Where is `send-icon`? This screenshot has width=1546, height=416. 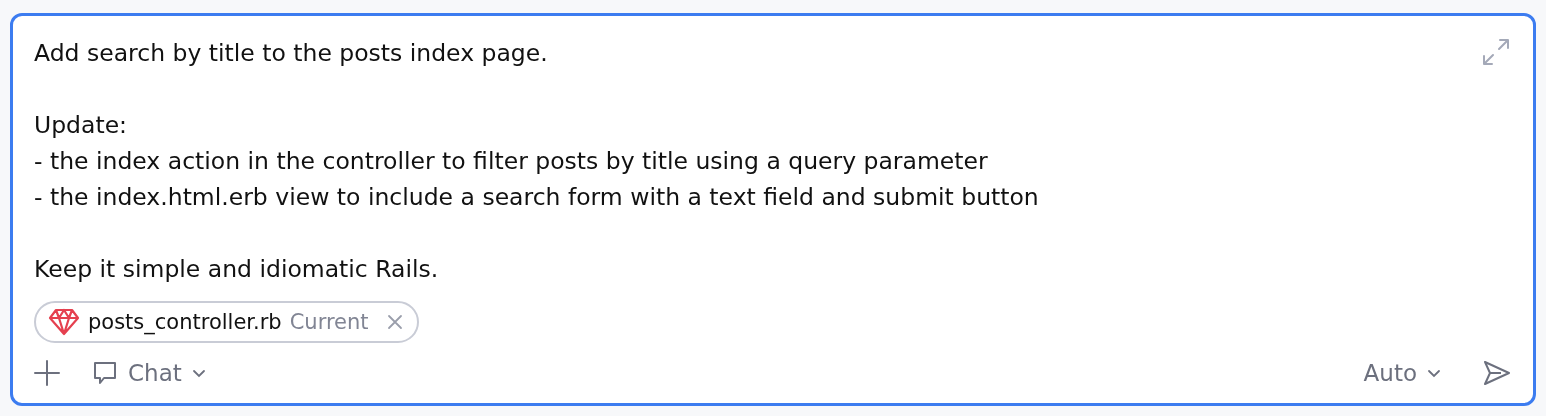
send-icon is located at coordinates (1497, 373).